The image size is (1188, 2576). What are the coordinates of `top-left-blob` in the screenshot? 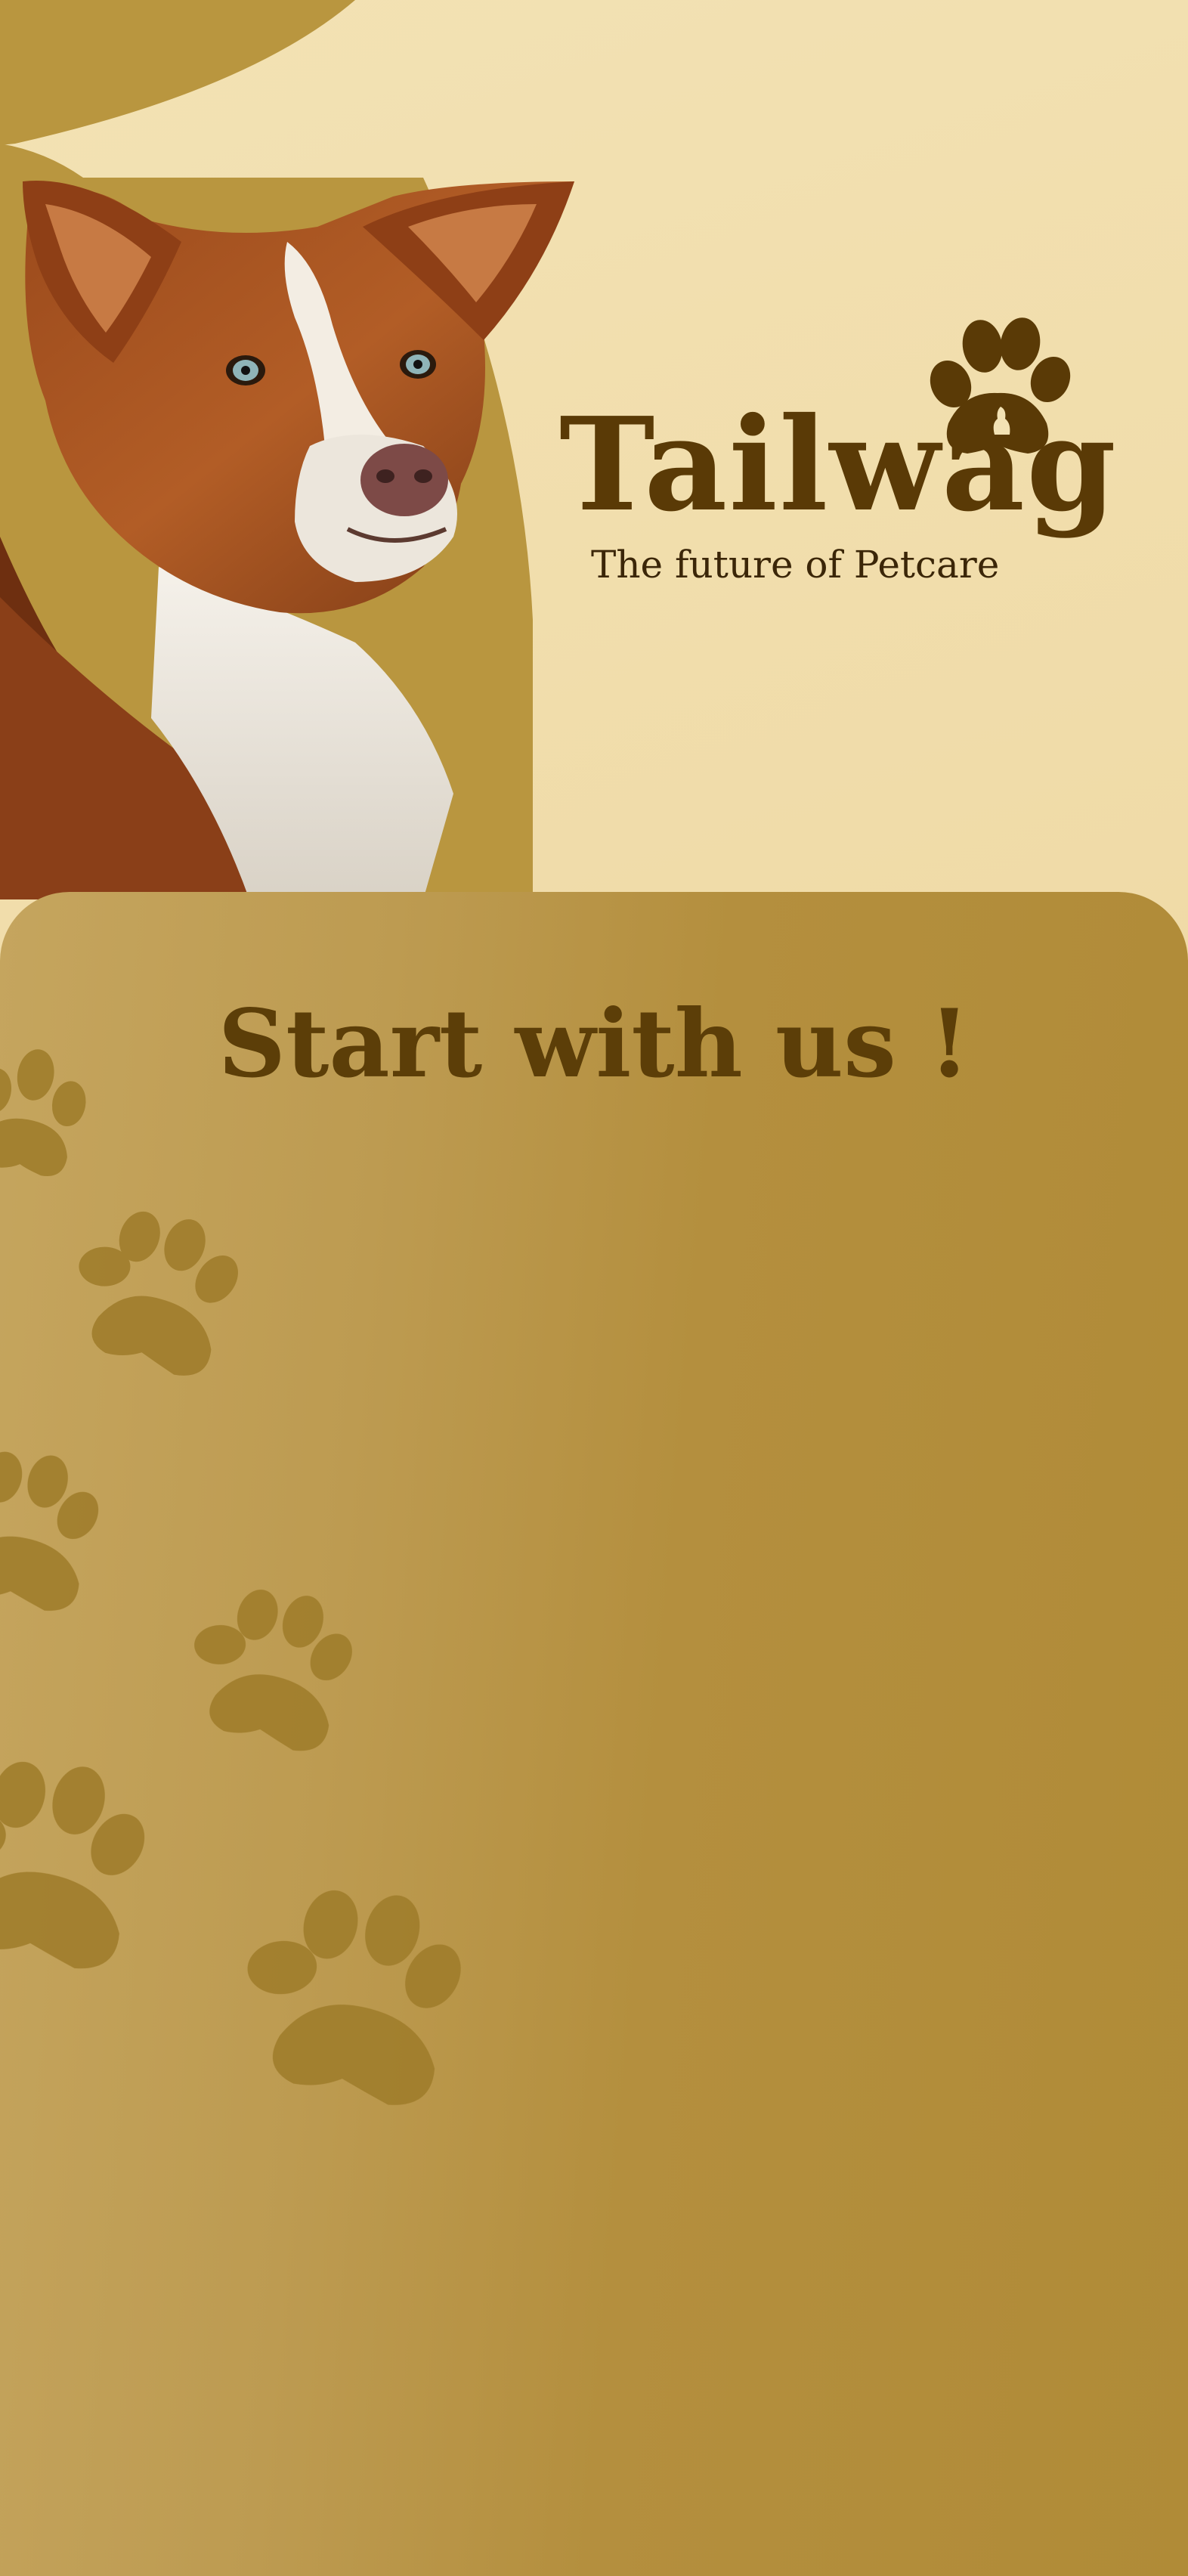 It's located at (178, 72).